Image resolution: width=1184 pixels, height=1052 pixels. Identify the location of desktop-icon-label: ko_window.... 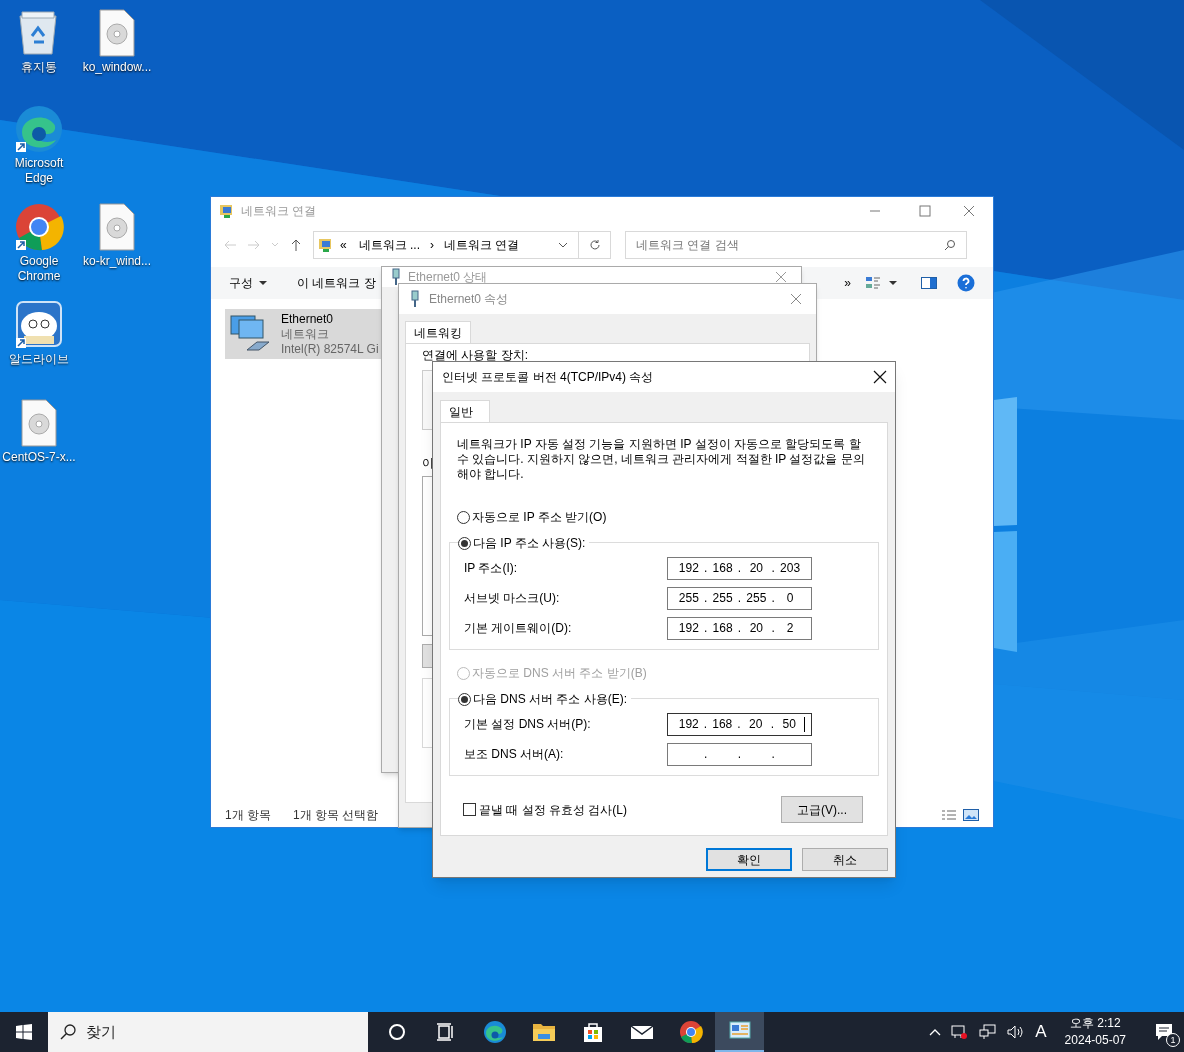
(117, 67).